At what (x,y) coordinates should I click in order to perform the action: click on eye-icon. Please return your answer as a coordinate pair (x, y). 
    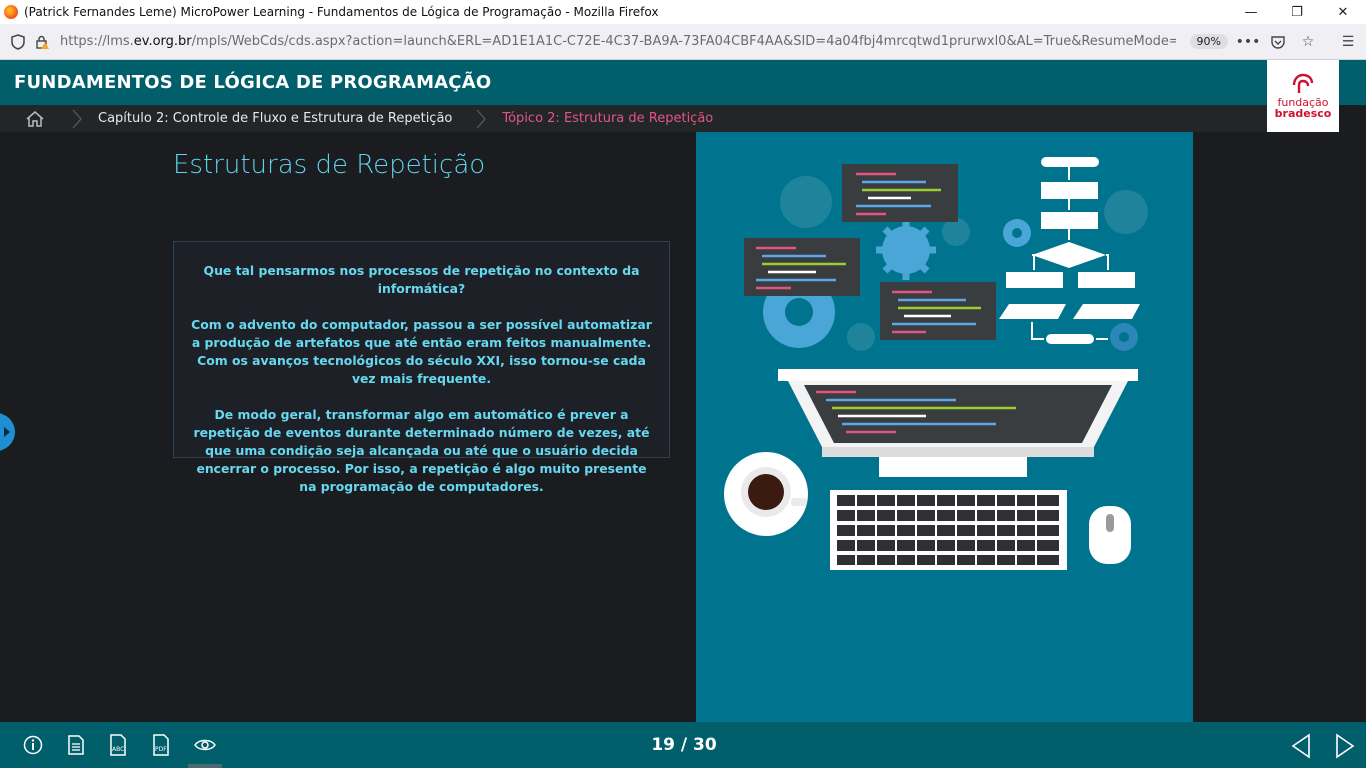
    Looking at the image, I should click on (205, 745).